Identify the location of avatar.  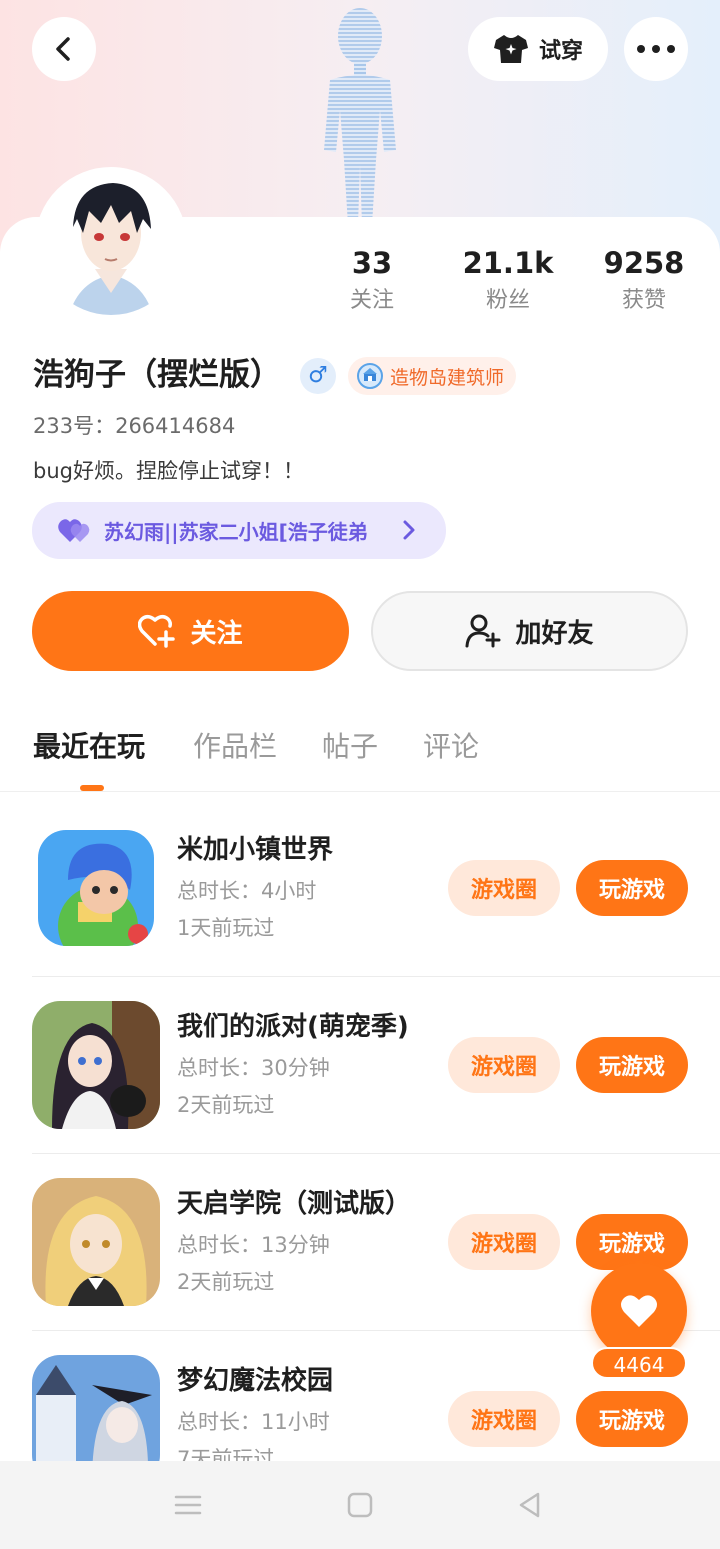
(111, 243).